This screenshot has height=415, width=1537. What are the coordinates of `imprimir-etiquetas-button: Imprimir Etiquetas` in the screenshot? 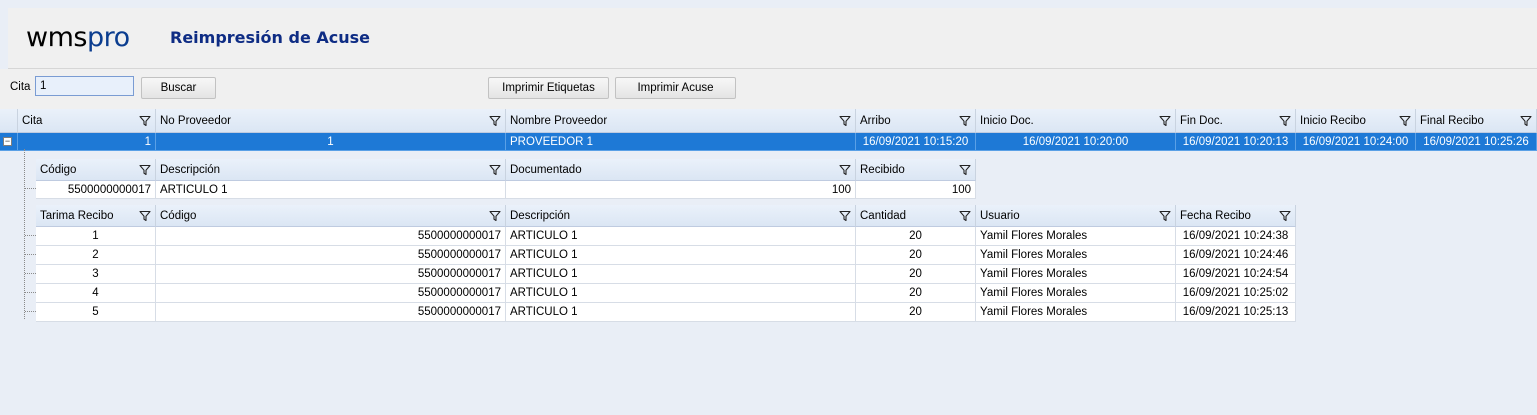 It's located at (548, 88).